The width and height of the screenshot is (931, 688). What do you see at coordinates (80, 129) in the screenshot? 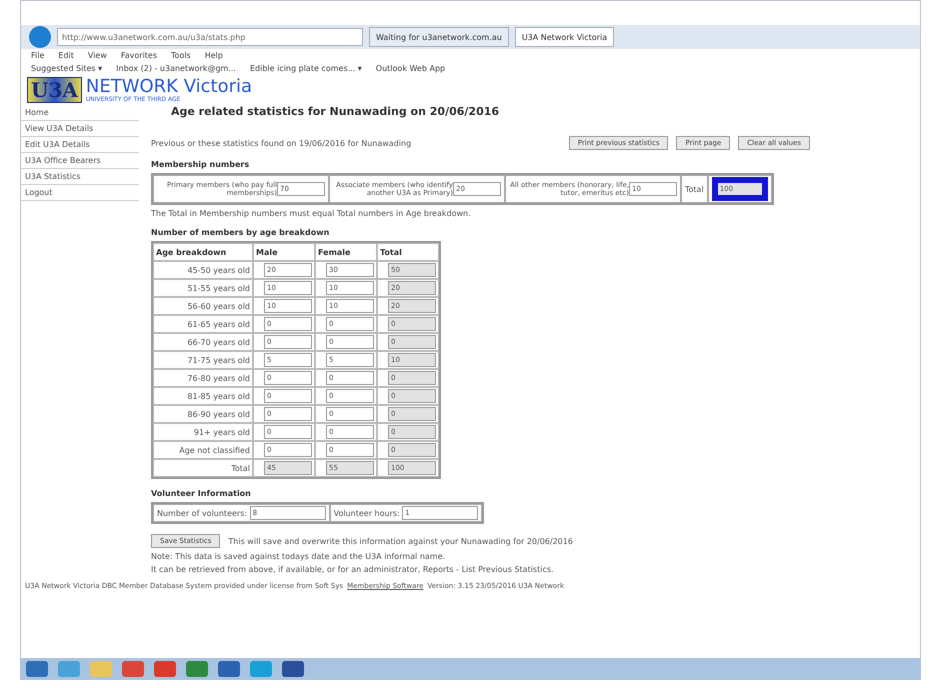
I see `sidebar-item: View U3A Details` at bounding box center [80, 129].